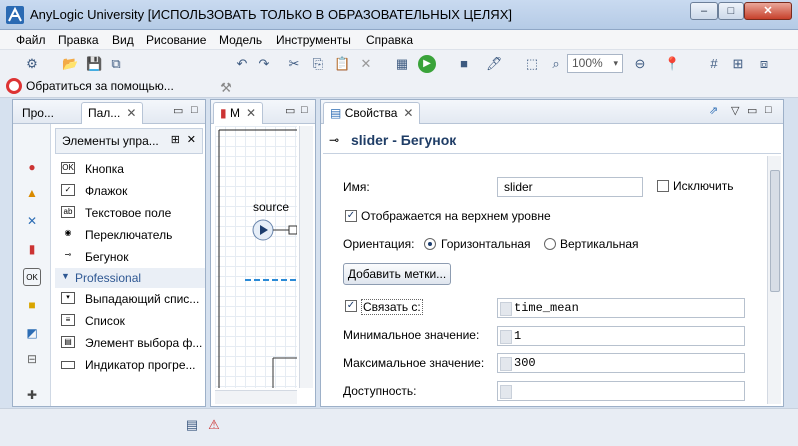 The image size is (798, 446). Describe the element at coordinates (112, 113) in the screenshot. I see `tab-palette: Пал... ✕` at that location.